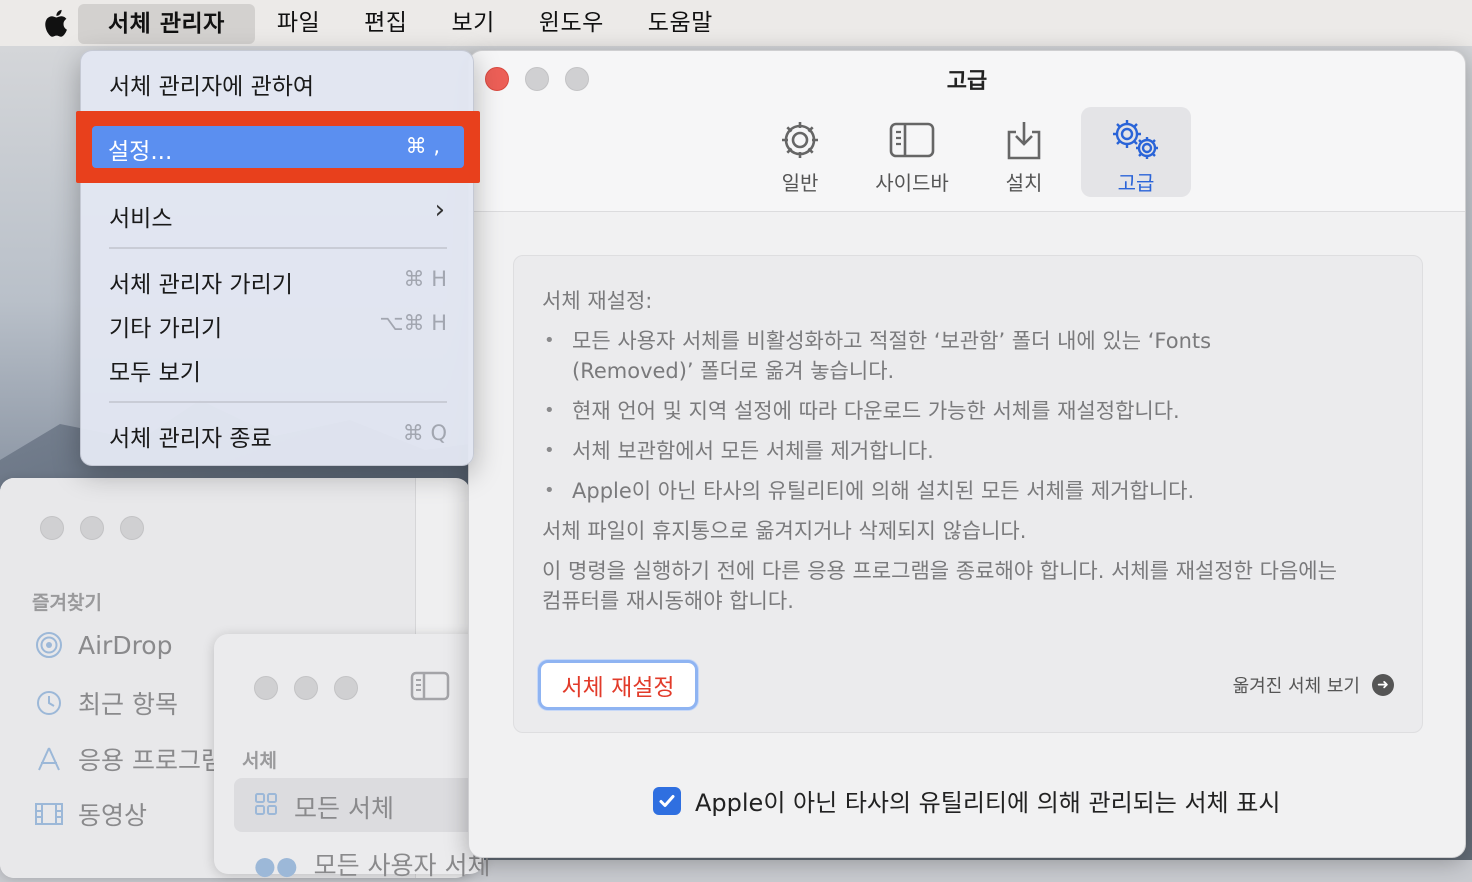 Image resolution: width=1472 pixels, height=882 pixels. I want to click on sidebar-item-label: AirDrop, so click(125, 645).